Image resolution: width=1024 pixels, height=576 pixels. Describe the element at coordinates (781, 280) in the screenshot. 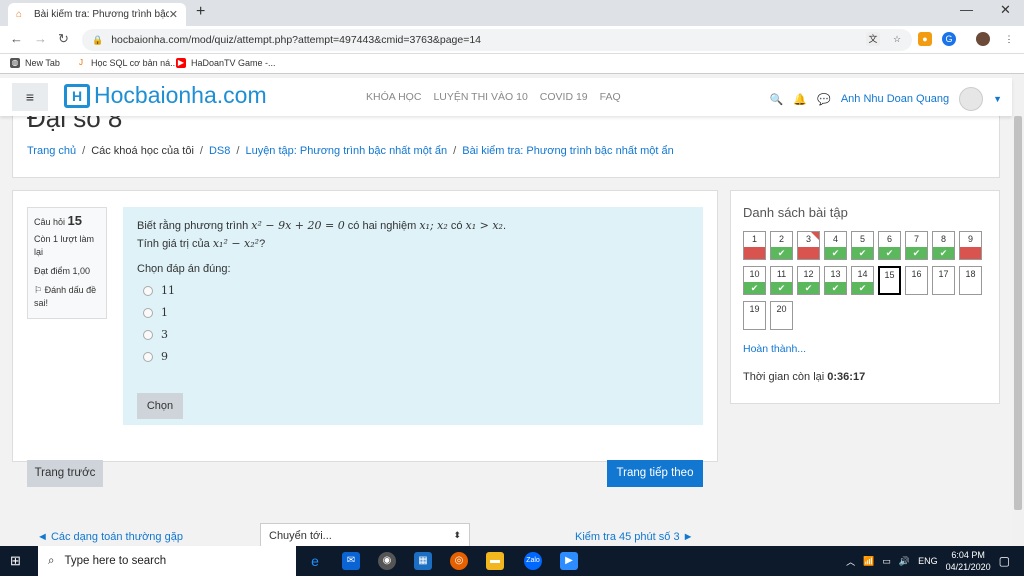

I see `question-nav-button: 11 ✔` at that location.